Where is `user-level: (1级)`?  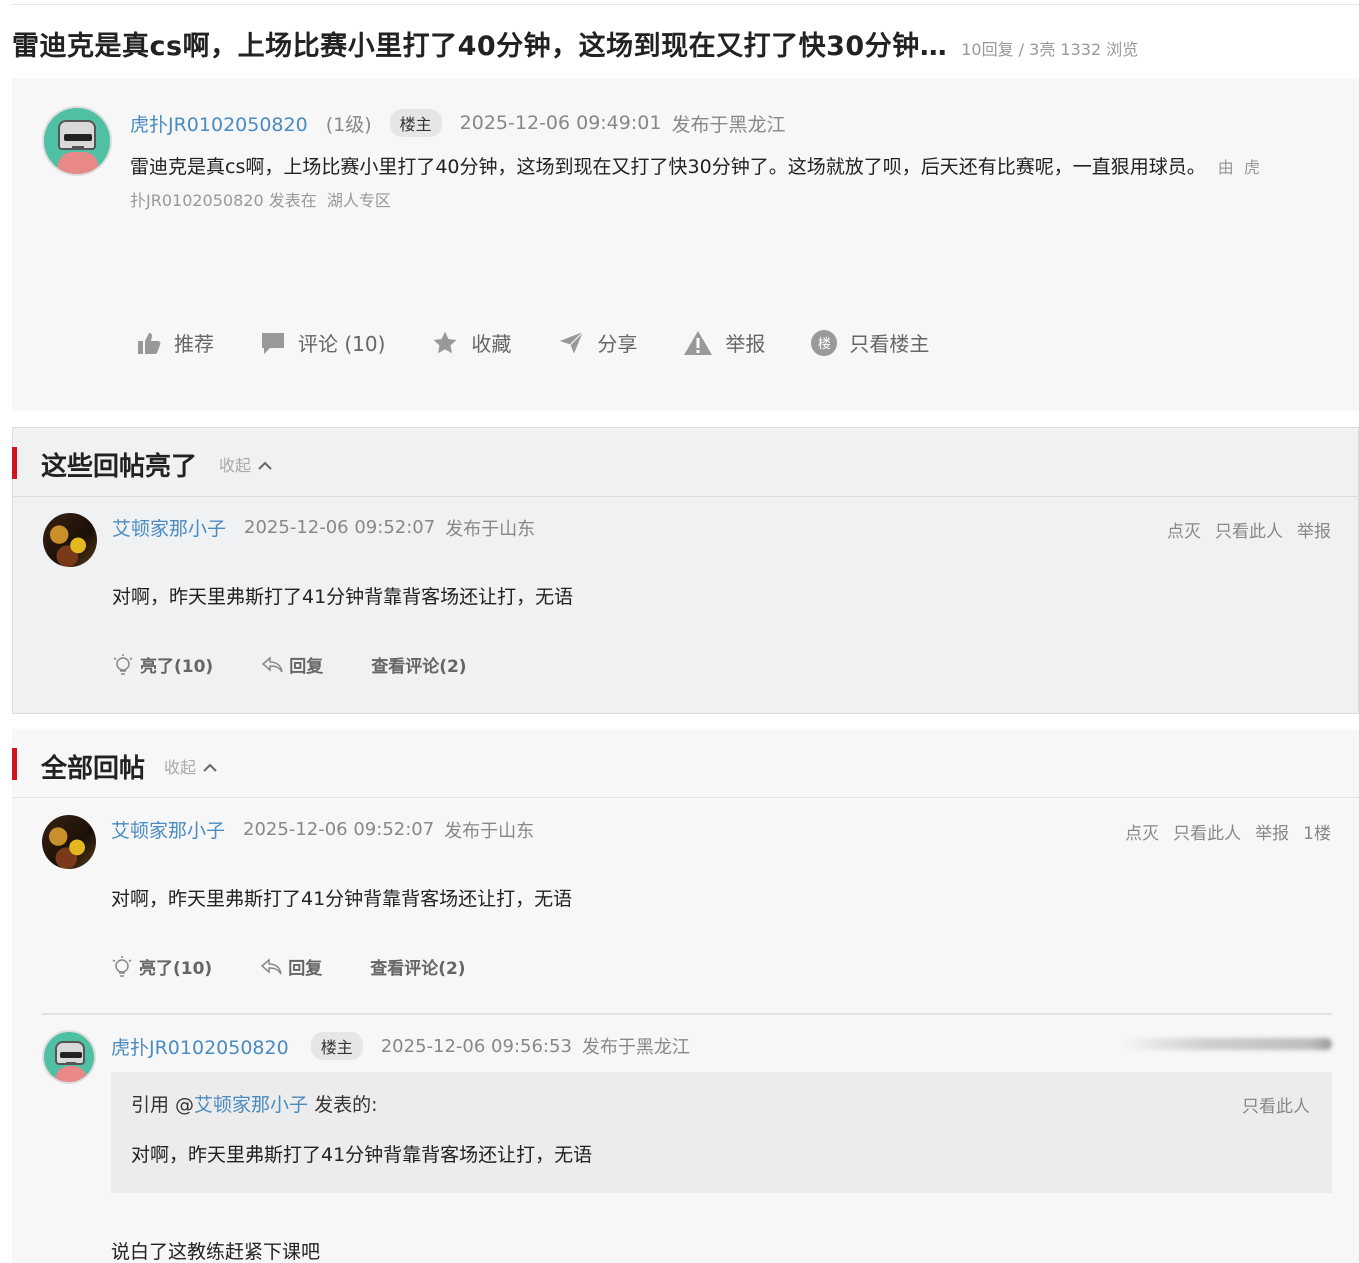
user-level: (1级) is located at coordinates (348, 124).